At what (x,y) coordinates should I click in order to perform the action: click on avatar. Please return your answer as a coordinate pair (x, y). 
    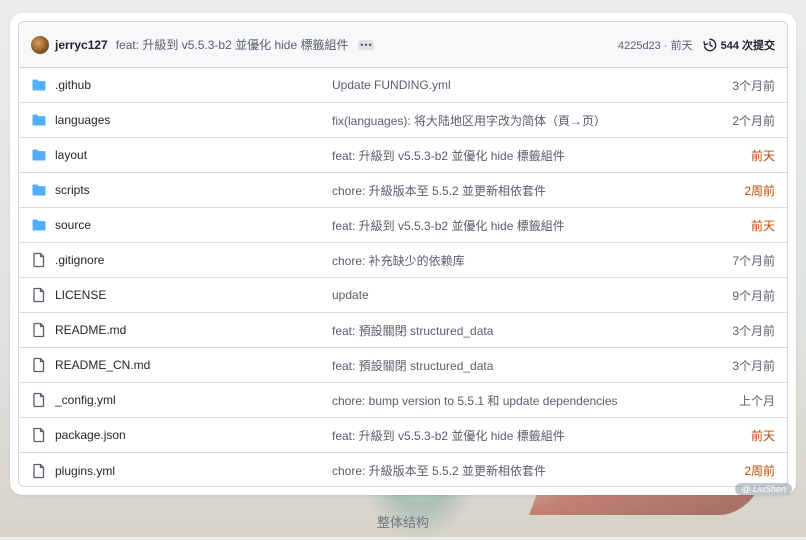
    Looking at the image, I should click on (40, 44).